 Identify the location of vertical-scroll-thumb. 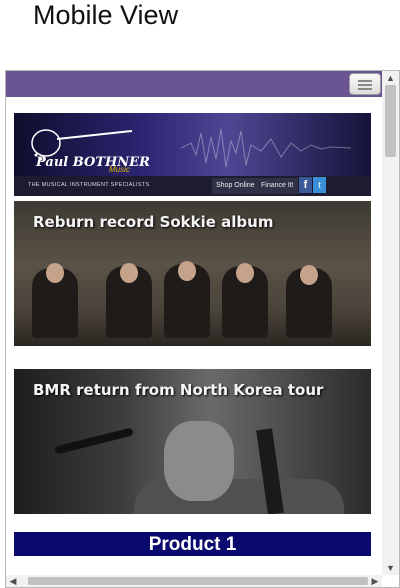
(390, 121).